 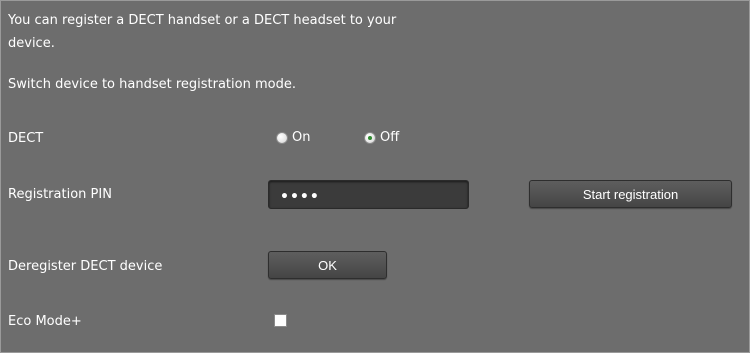 I want to click on deregister-label: Deregister DECT device, so click(x=85, y=266).